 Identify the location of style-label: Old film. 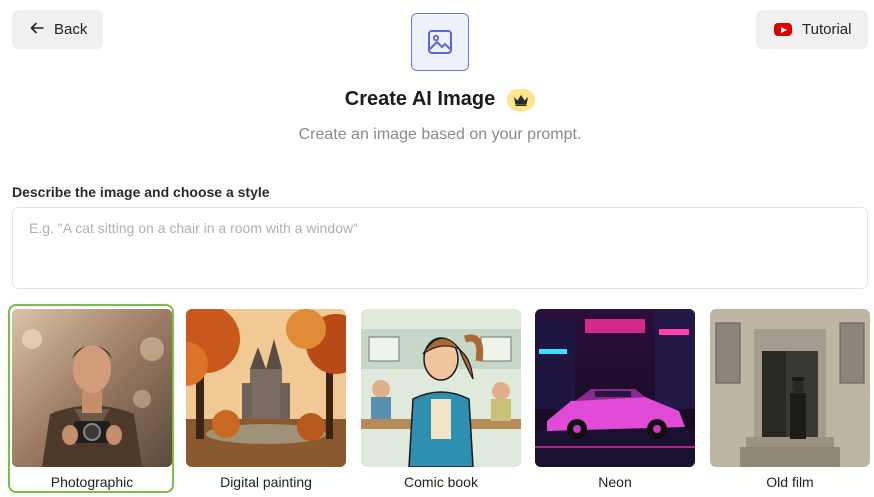
(790, 482).